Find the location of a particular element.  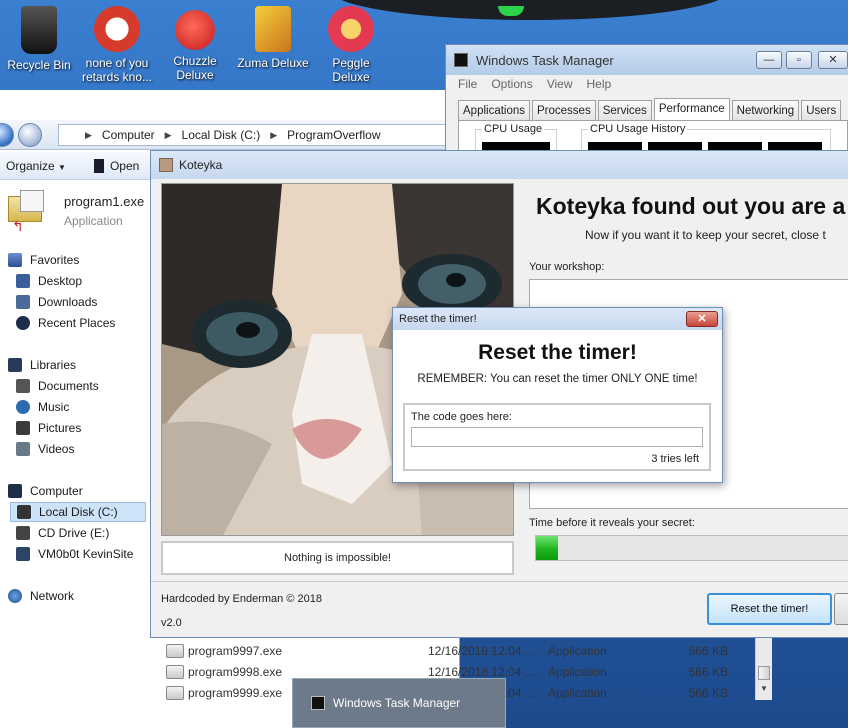

secondary-button is located at coordinates (841, 609).